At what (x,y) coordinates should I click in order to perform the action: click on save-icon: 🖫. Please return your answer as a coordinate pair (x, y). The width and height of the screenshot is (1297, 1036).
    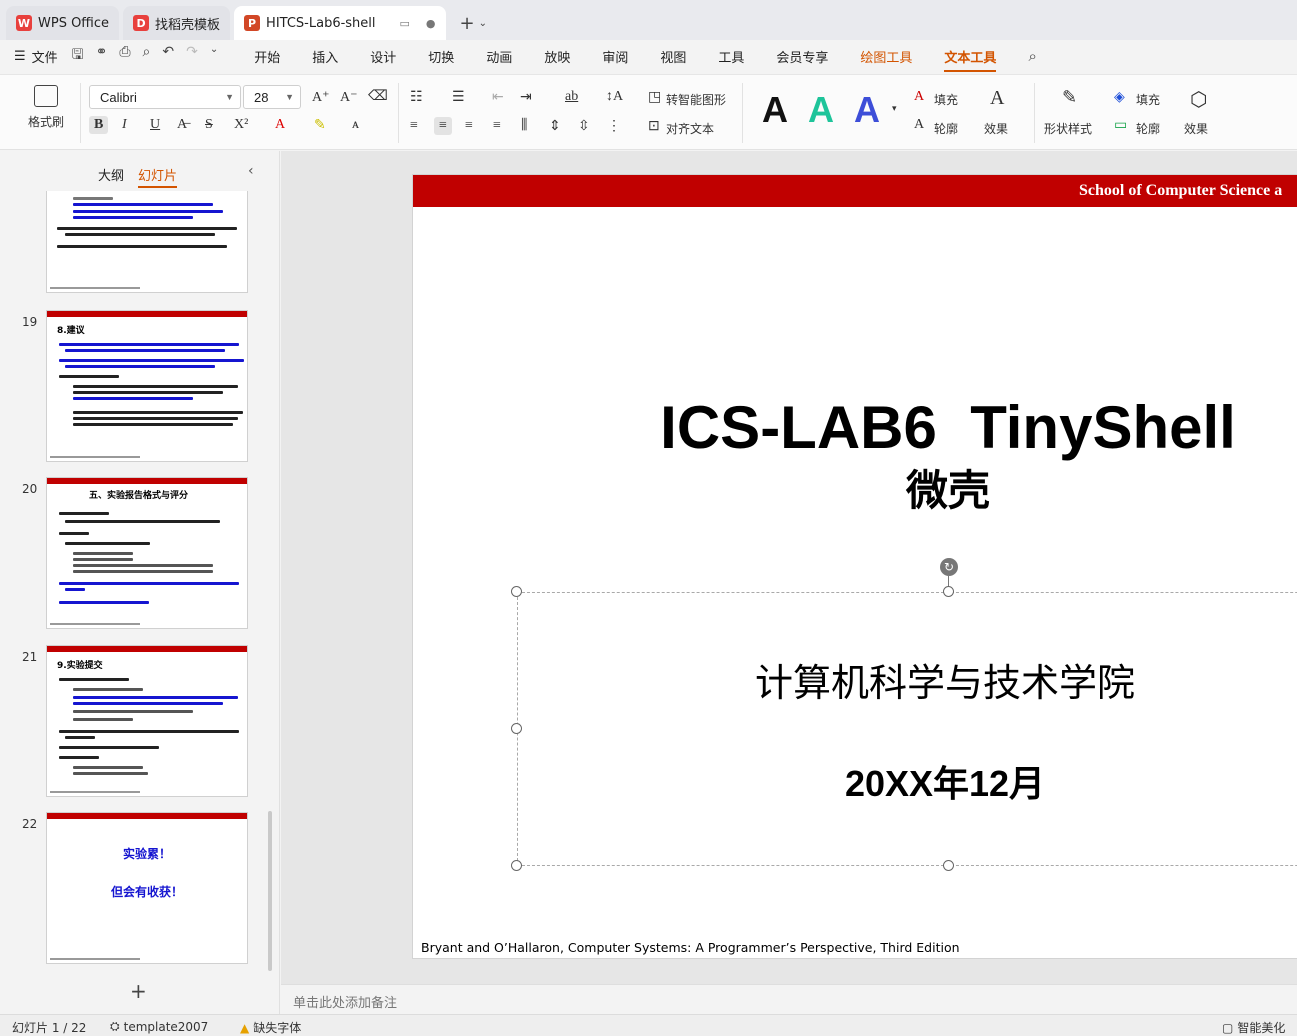
    Looking at the image, I should click on (78, 56).